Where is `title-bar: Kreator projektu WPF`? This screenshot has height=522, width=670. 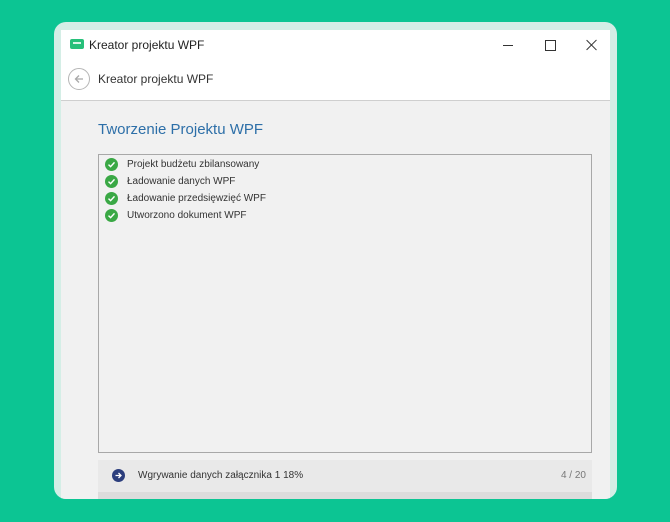 title-bar: Kreator projektu WPF is located at coordinates (335, 45).